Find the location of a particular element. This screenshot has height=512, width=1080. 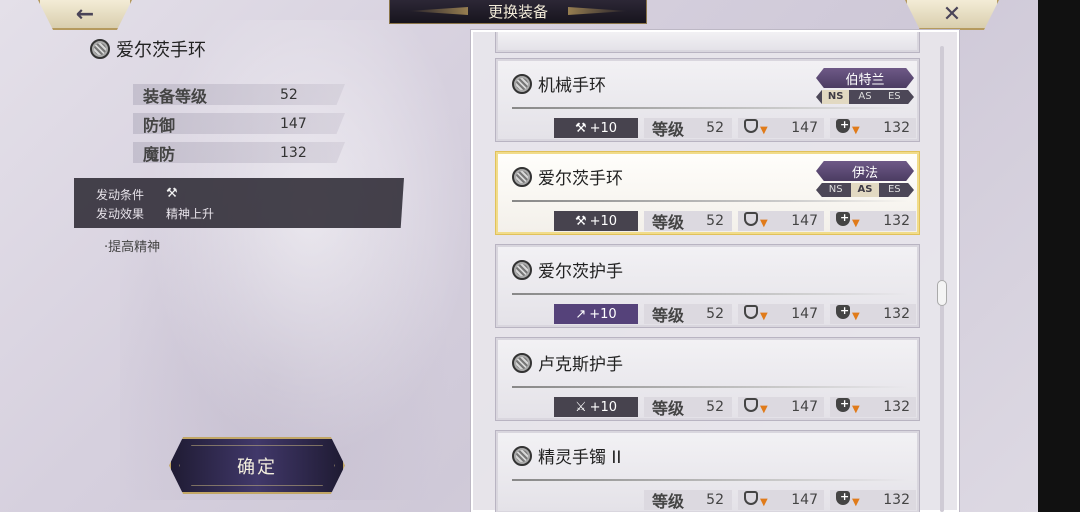

item-stats-row: ↗+10 等级 52 ▼ 147 ▼ 132 is located at coordinates (735, 314).